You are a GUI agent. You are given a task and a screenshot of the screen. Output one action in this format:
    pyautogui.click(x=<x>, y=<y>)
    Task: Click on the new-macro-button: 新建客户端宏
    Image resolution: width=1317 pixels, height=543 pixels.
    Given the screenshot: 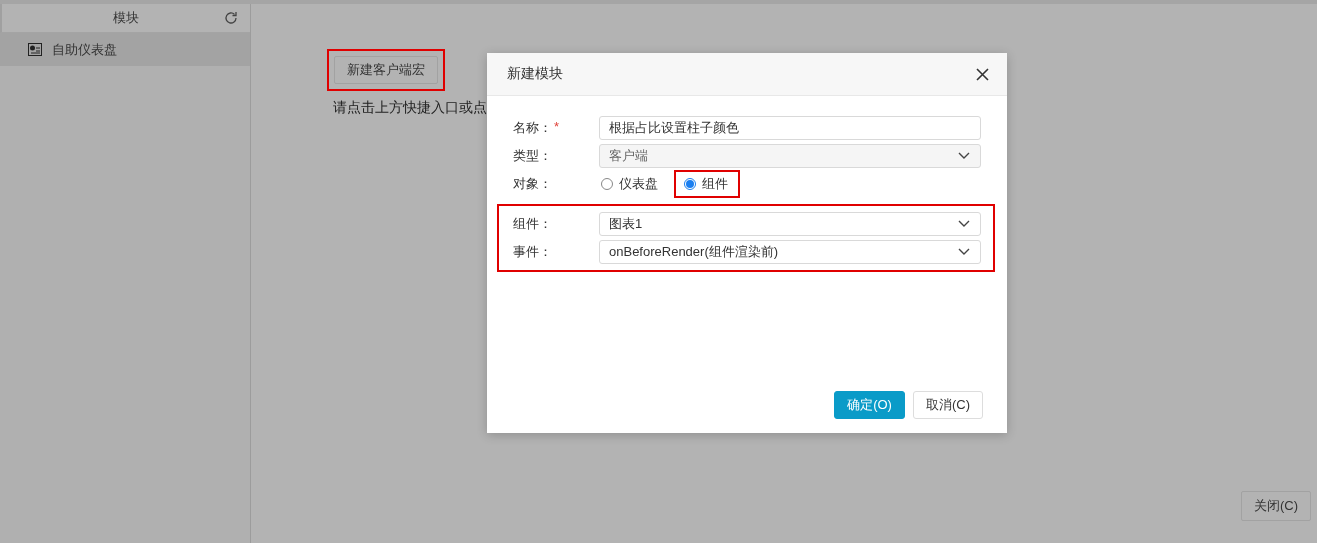 What is the action you would take?
    pyautogui.click(x=386, y=70)
    